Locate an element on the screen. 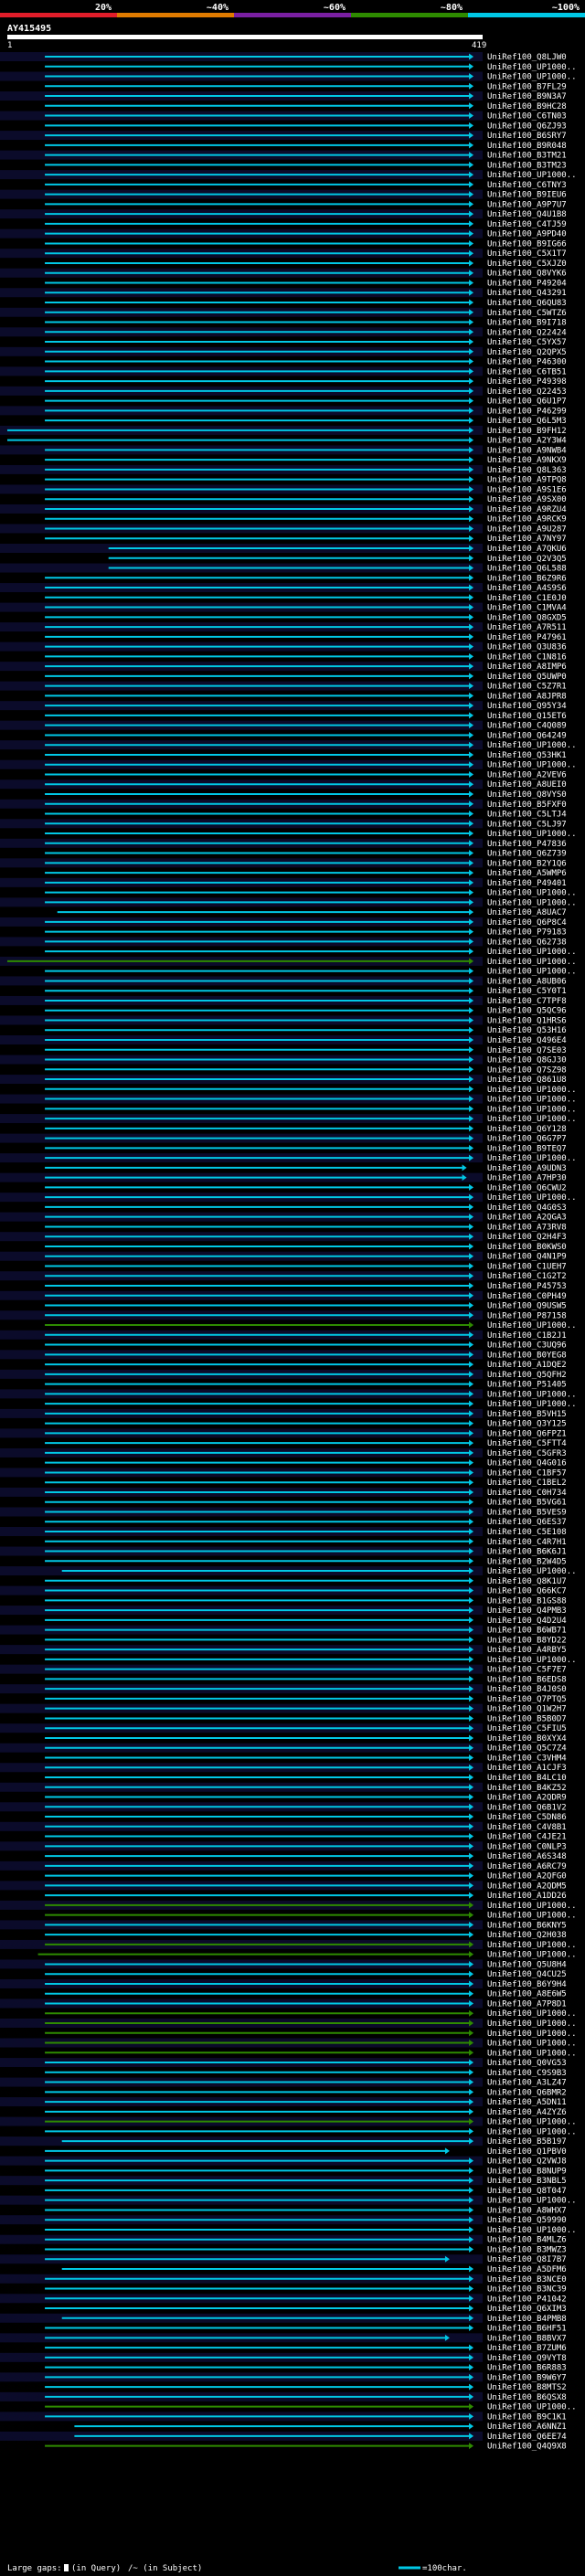  hit-label: UniRef100_A9PD40 is located at coordinates (527, 234).